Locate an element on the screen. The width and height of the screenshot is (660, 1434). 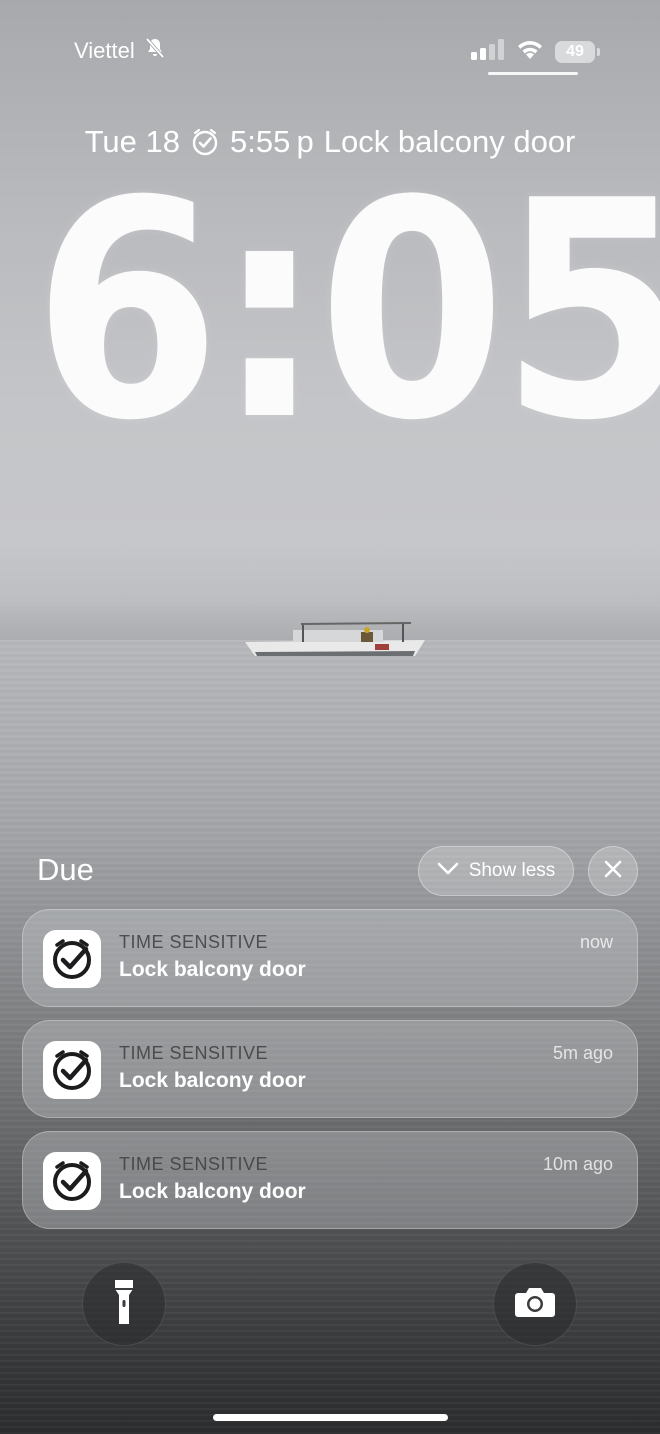
flashlight-icon is located at coordinates (124, 1304).